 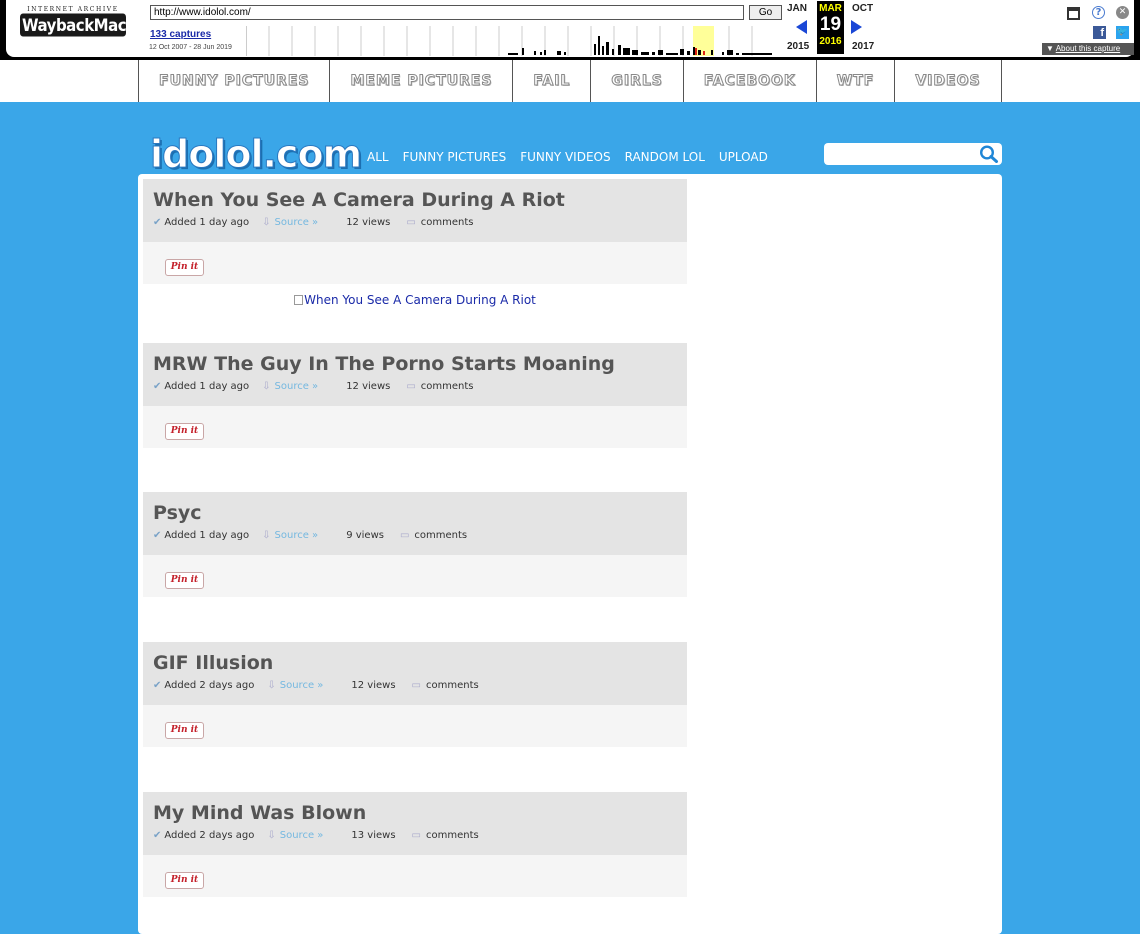 What do you see at coordinates (420, 300) in the screenshot?
I see `post-image-alt: When You See A Camera During A Riot` at bounding box center [420, 300].